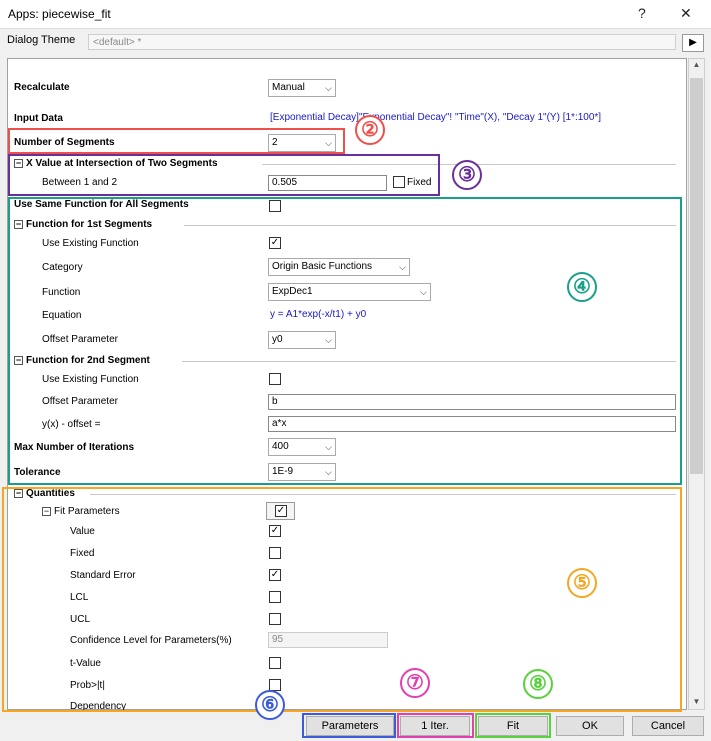 The image size is (711, 741). I want to click on help-button: ?, so click(642, 13).